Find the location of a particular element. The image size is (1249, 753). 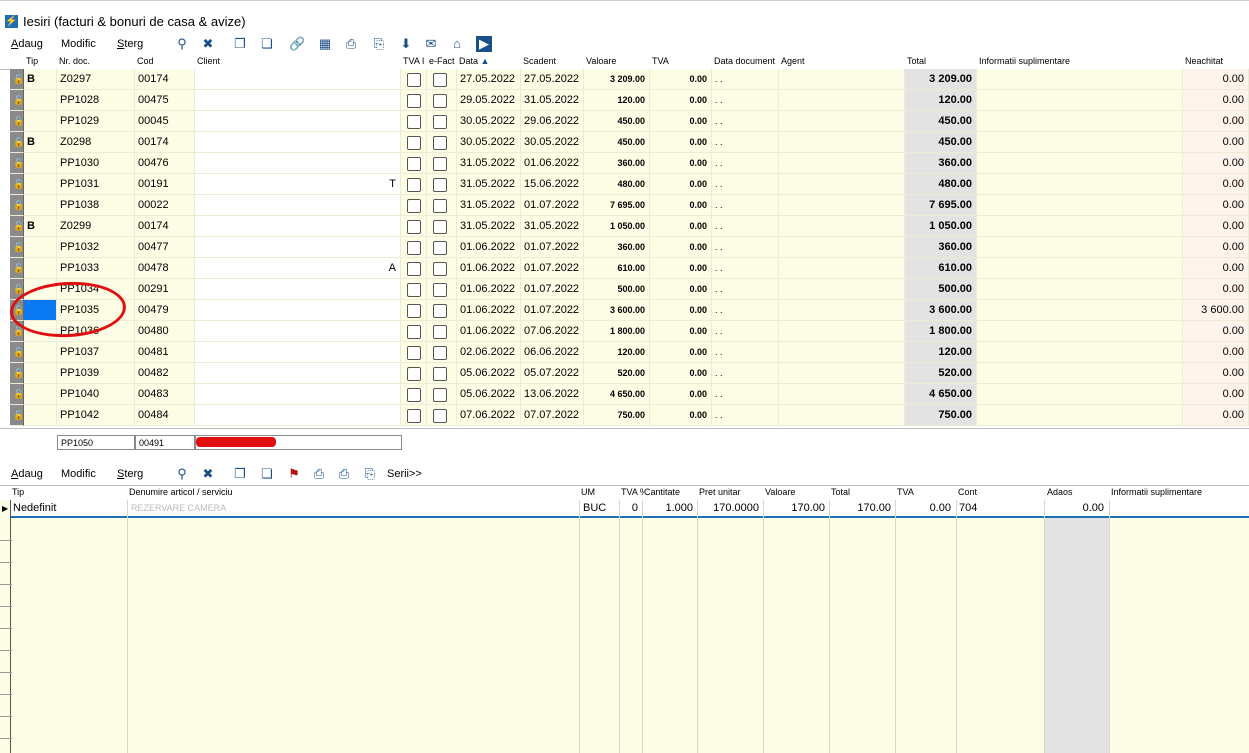

header-line-pret: Pret unitar is located at coordinates (731, 493).